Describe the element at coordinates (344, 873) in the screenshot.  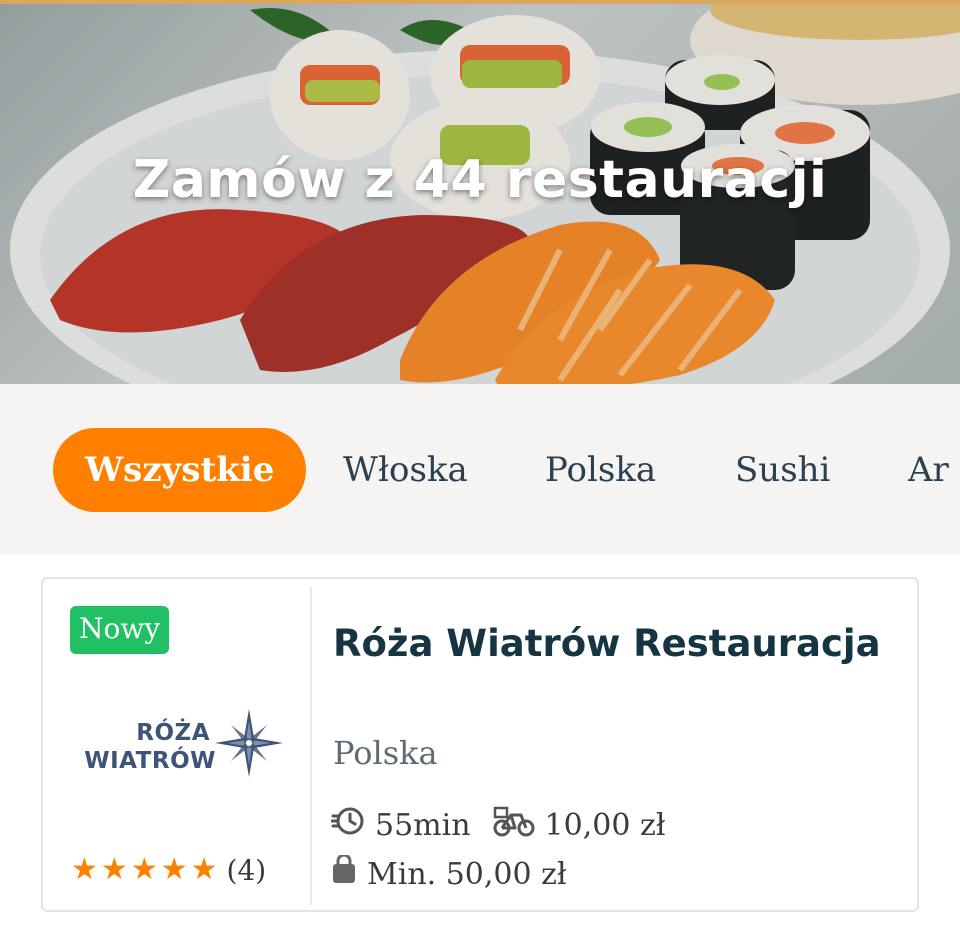
I see `shopping-bag-icon` at that location.